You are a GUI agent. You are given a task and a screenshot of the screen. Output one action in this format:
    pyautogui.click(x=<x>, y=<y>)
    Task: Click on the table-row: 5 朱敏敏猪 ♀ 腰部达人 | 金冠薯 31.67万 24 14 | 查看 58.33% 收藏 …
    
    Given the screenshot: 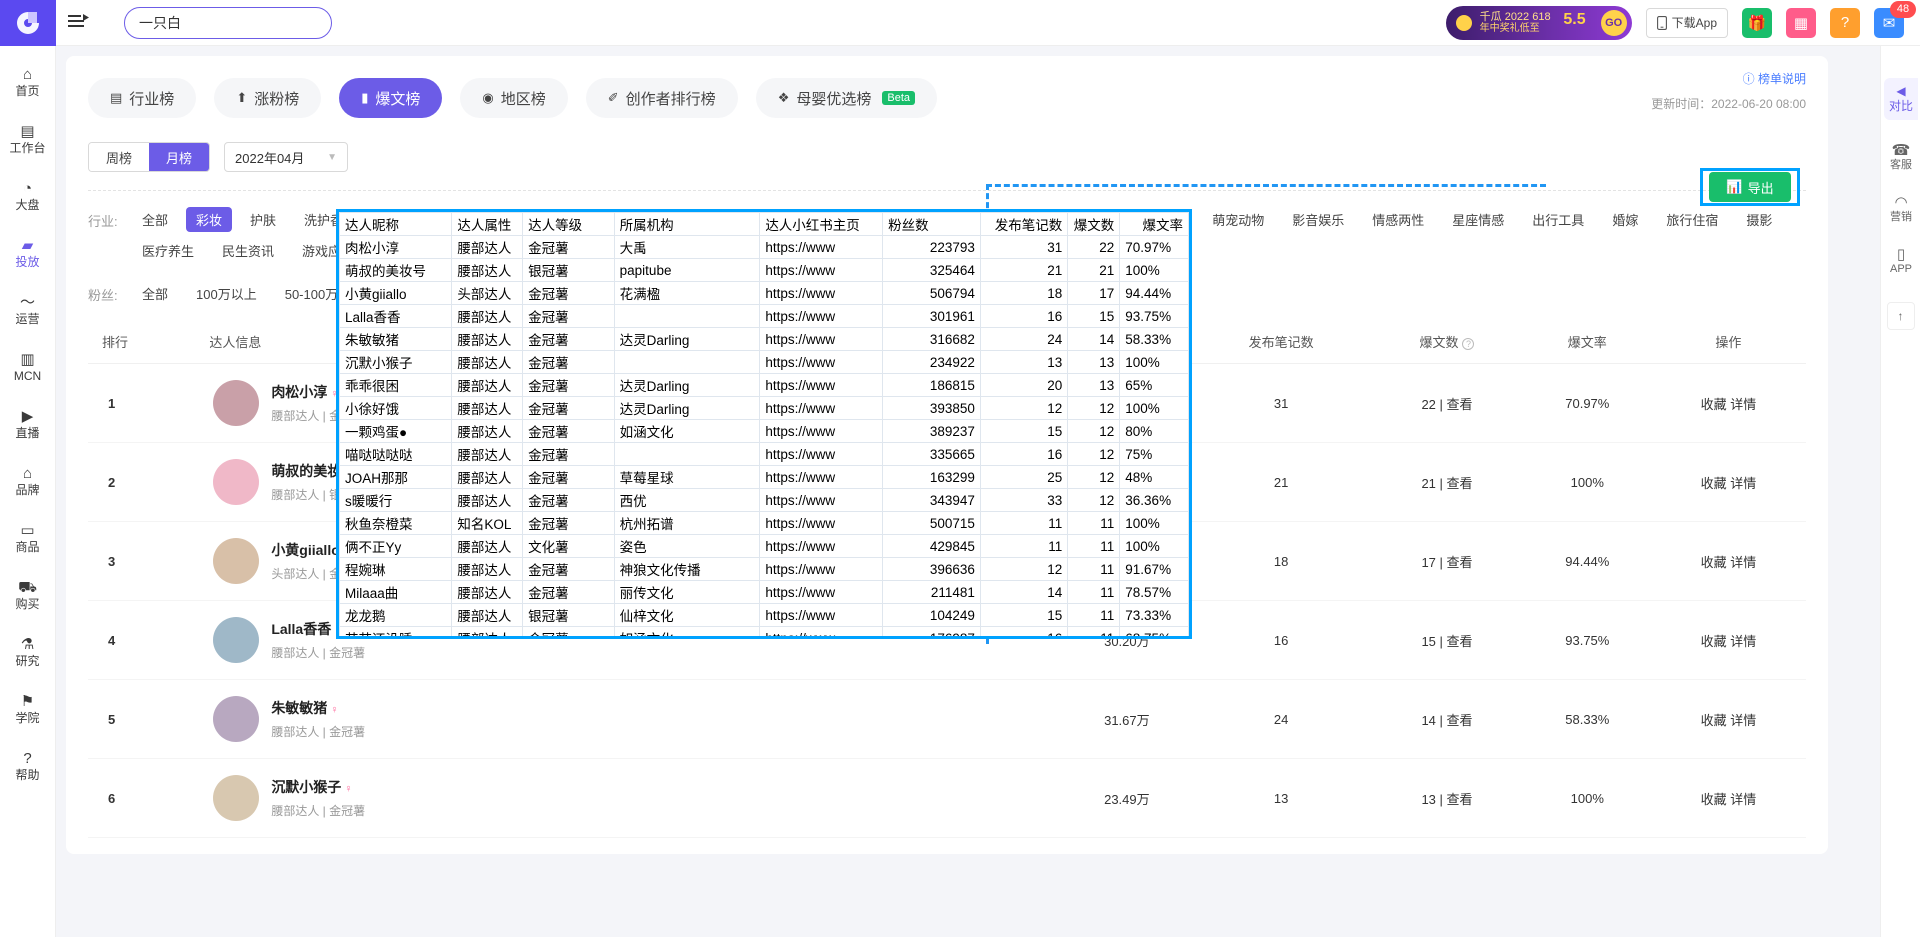 What is the action you would take?
    pyautogui.click(x=947, y=719)
    